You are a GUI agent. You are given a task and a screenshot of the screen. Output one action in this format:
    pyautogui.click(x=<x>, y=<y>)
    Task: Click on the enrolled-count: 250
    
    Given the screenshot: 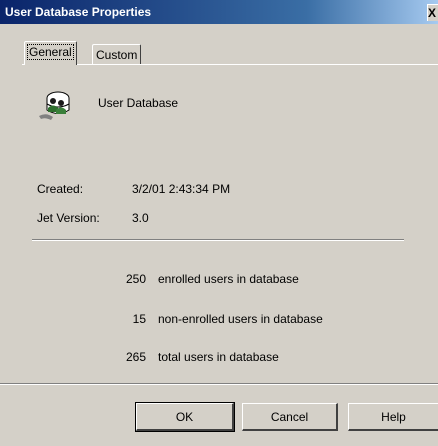 What is the action you would take?
    pyautogui.click(x=135, y=279)
    